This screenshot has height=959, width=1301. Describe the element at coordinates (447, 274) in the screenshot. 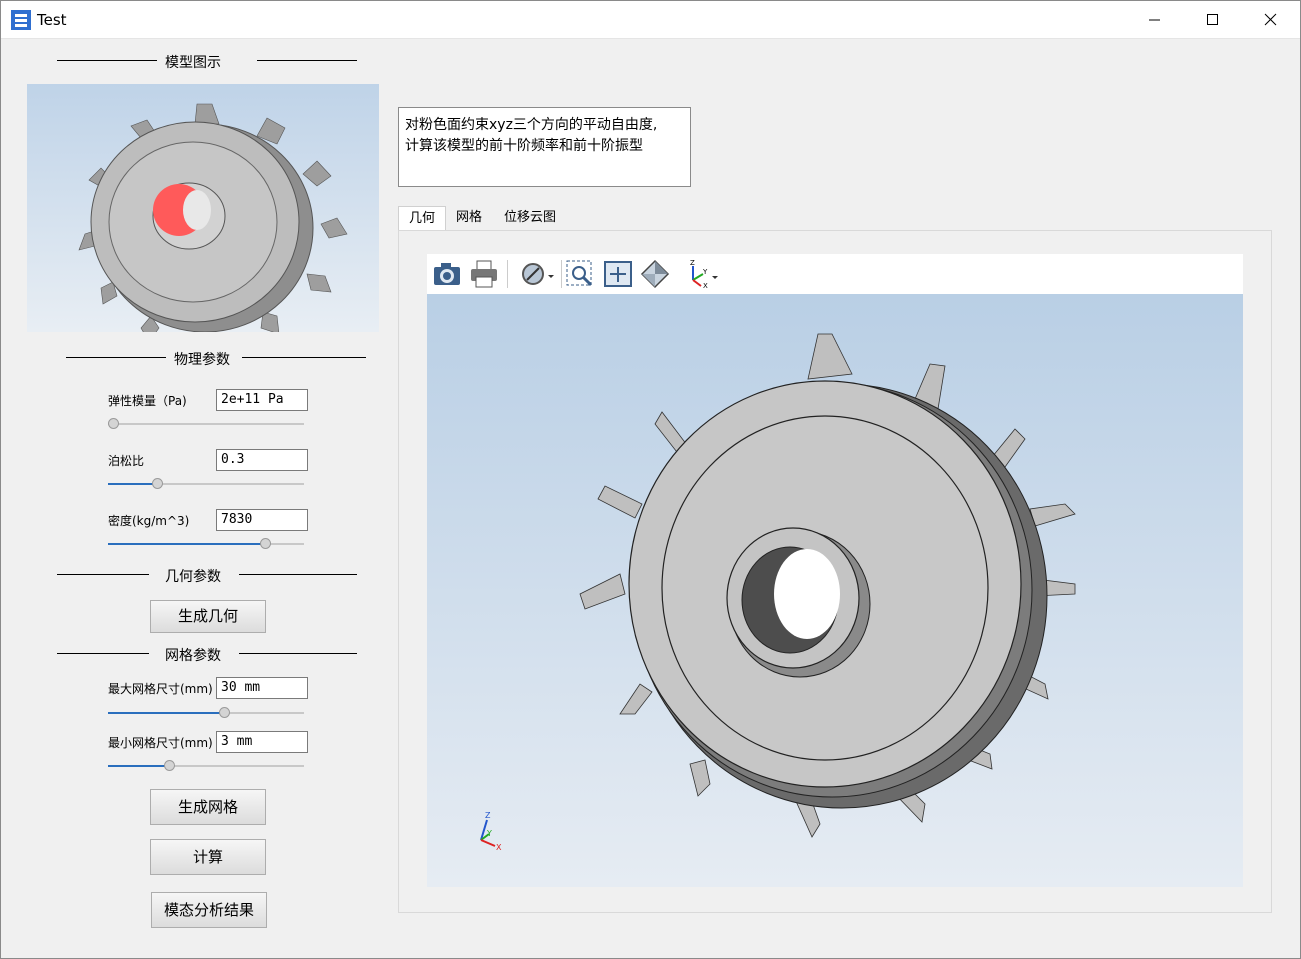

I see `camera-icon` at that location.